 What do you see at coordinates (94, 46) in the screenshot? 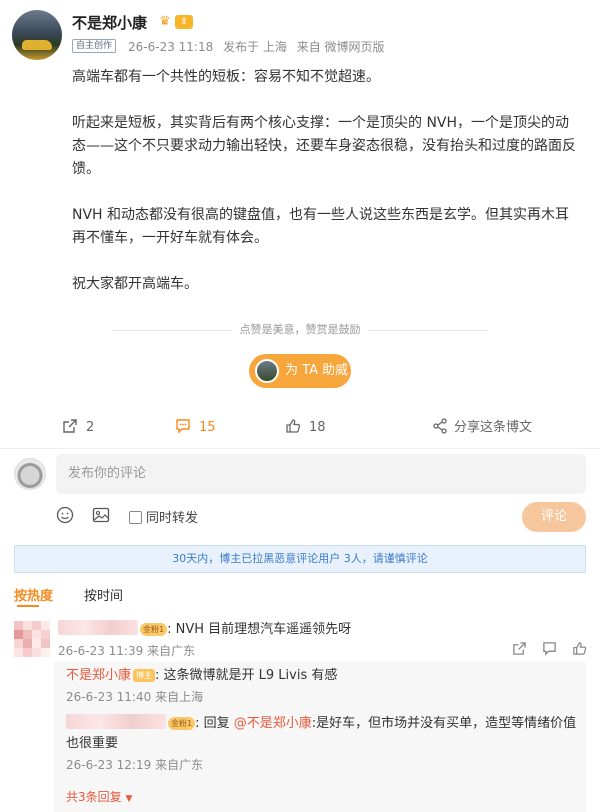
I see `original-tag: 自主创作` at bounding box center [94, 46].